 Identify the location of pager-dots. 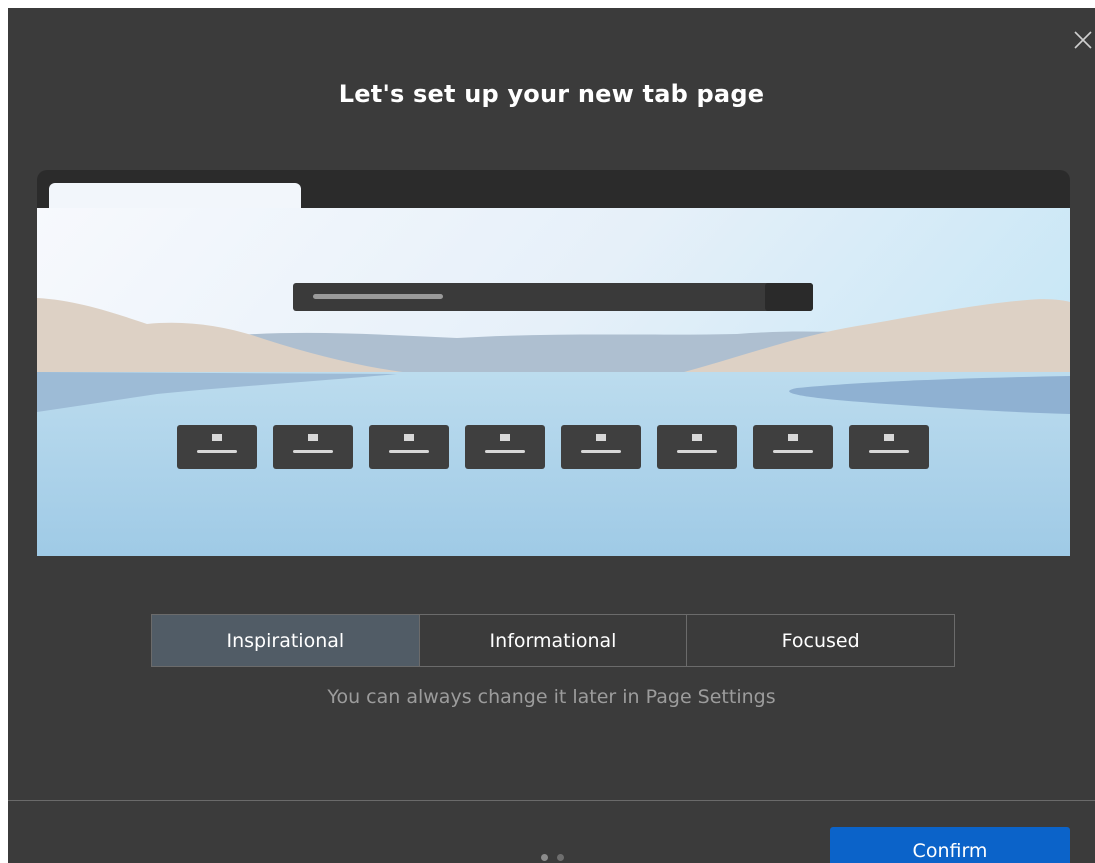
(552, 857).